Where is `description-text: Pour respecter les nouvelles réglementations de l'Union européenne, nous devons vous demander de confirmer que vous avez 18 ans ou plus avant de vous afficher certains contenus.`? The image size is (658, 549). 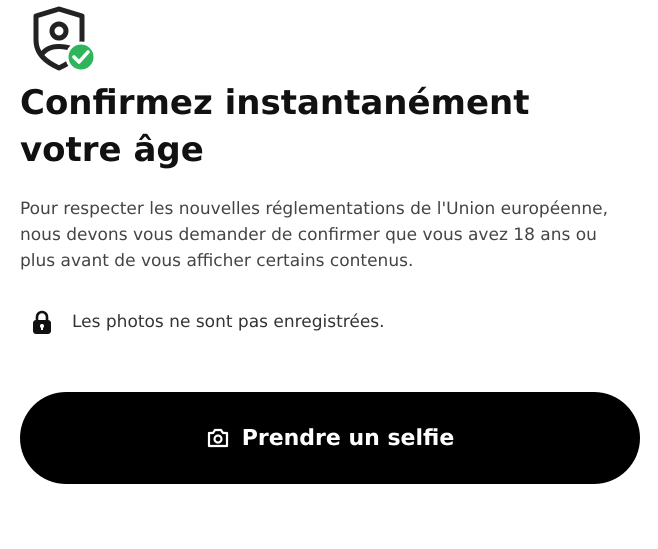
description-text: Pour respecter les nouvelles réglementations de l'Union européenne, nous devons vous demander de confirmer que vous avez 18 ans ou plus avant de vous afficher certains contenus. is located at coordinates (315, 235).